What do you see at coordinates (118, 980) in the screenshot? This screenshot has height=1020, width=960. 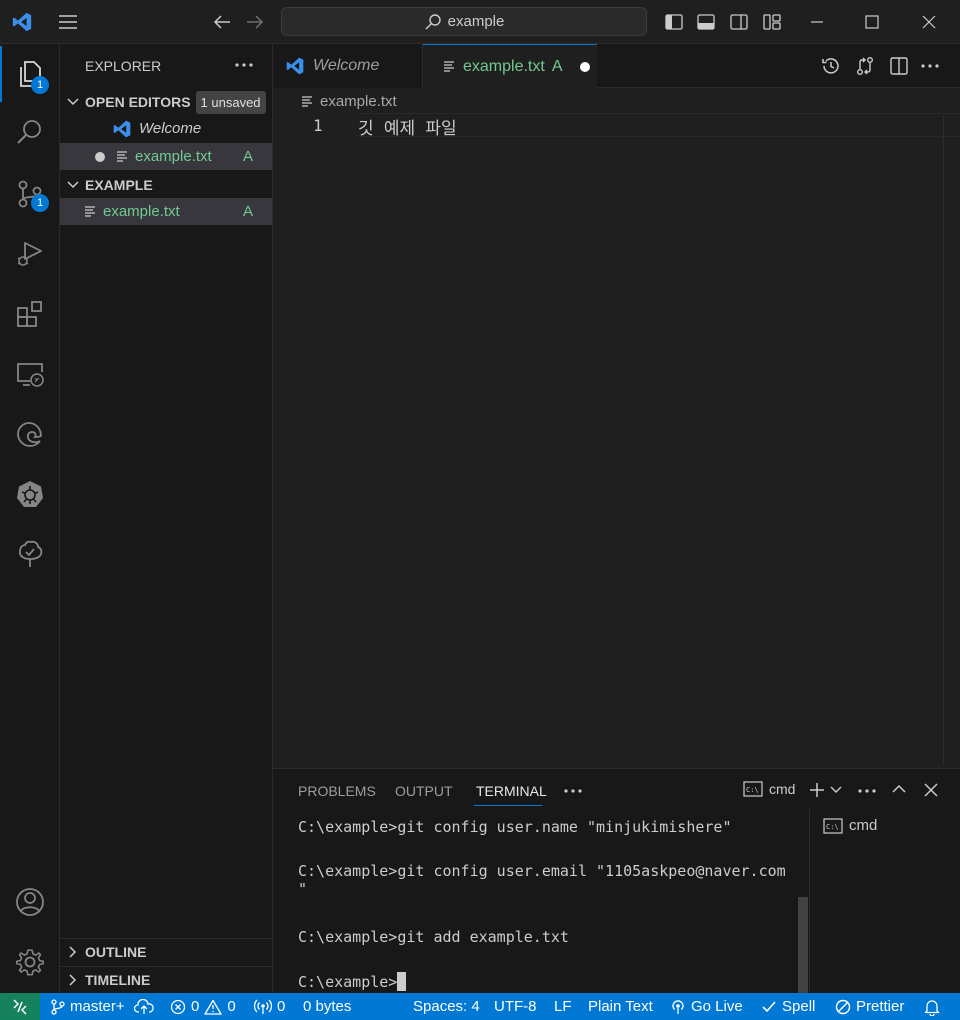 I see `timeline-label: TIMELINE` at bounding box center [118, 980].